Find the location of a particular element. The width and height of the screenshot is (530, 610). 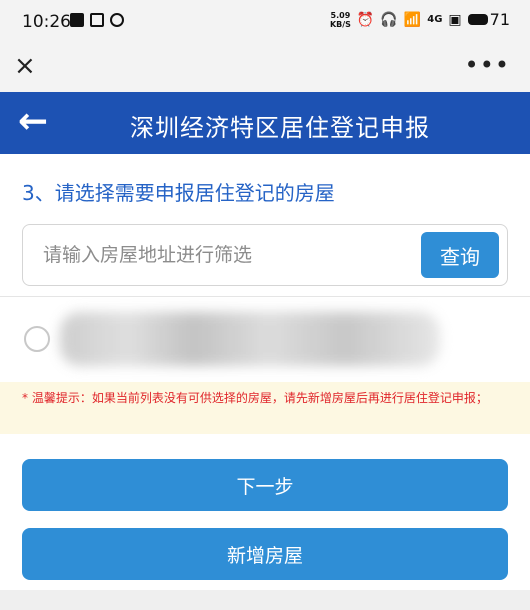

status-system-icons: 5.09 KB/S ⏰ 🎧 📶 4G ▣ 71 is located at coordinates (420, 19).